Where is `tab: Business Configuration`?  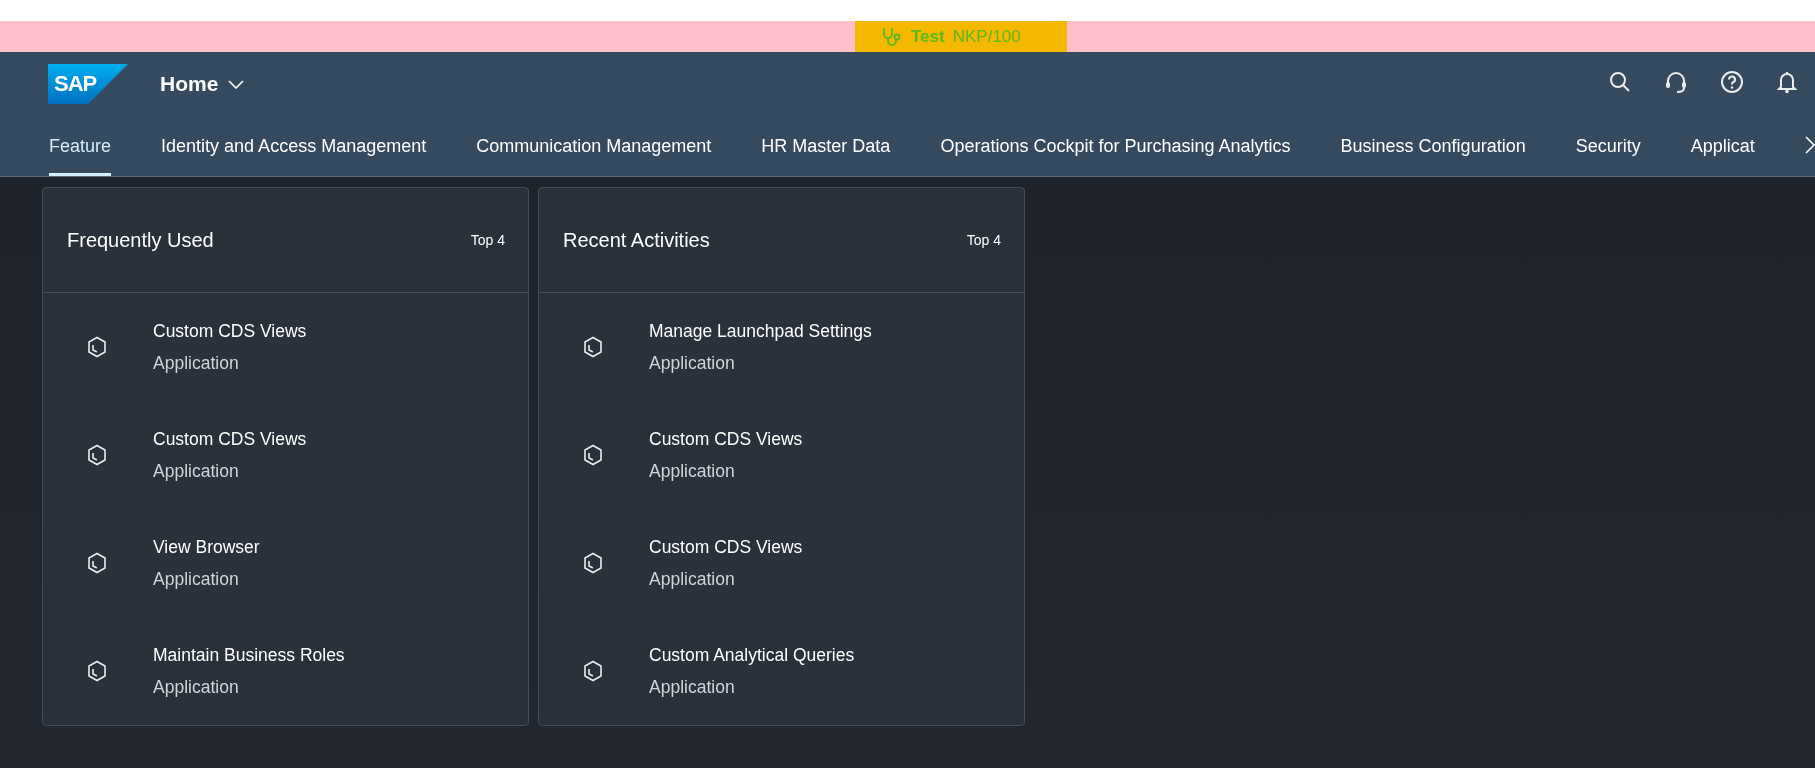 tab: Business Configuration is located at coordinates (1433, 146).